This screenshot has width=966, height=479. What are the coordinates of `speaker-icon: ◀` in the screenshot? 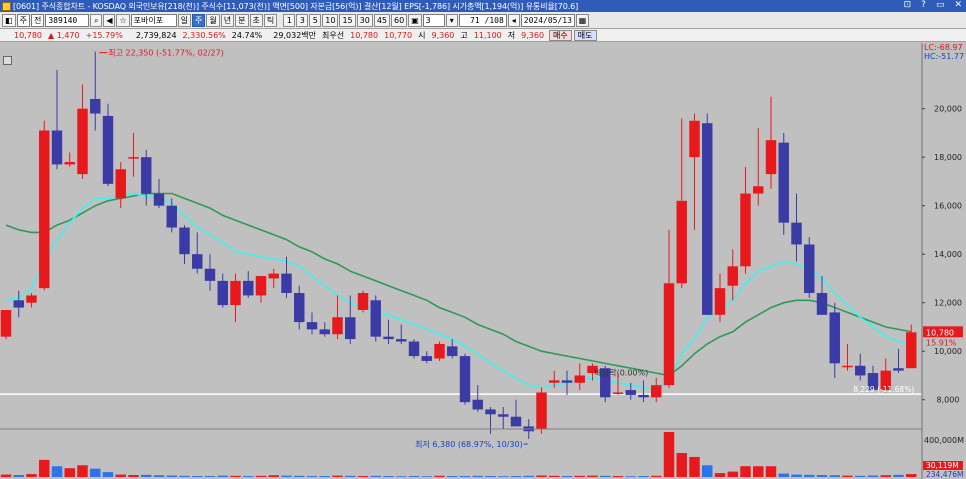 It's located at (109, 20).